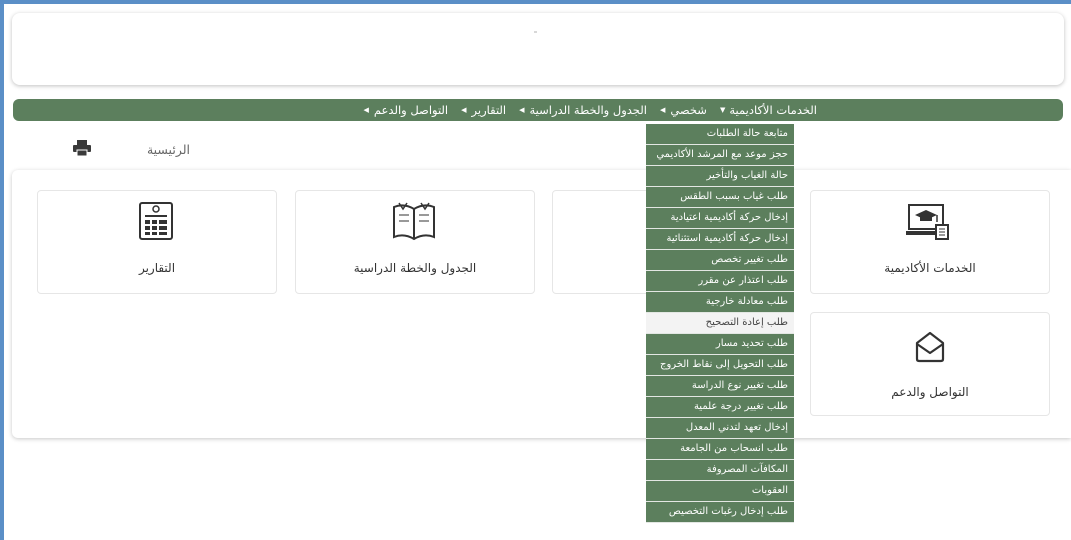 This screenshot has height=540, width=1071. What do you see at coordinates (535, 2) in the screenshot?
I see `window-frame-top` at bounding box center [535, 2].